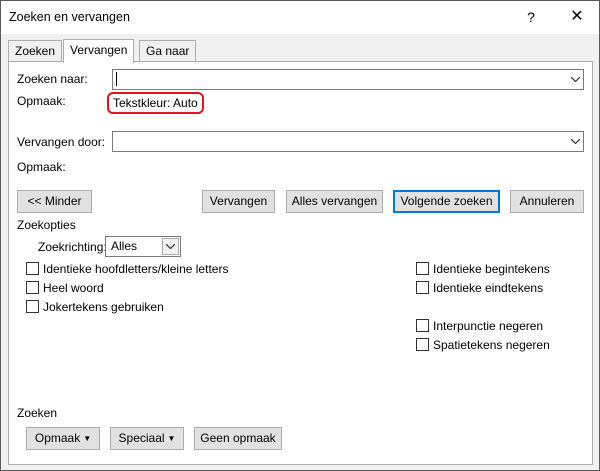 The height and width of the screenshot is (471, 600). What do you see at coordinates (73, 288) in the screenshot?
I see `whole-word-label: Heel woord` at bounding box center [73, 288].